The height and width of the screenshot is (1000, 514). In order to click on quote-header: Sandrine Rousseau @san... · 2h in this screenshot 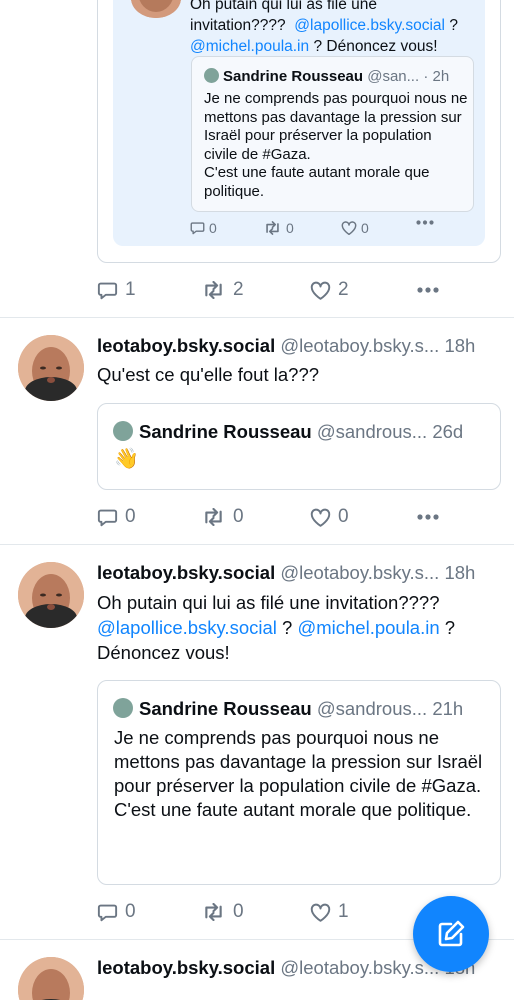, I will do `click(326, 76)`.